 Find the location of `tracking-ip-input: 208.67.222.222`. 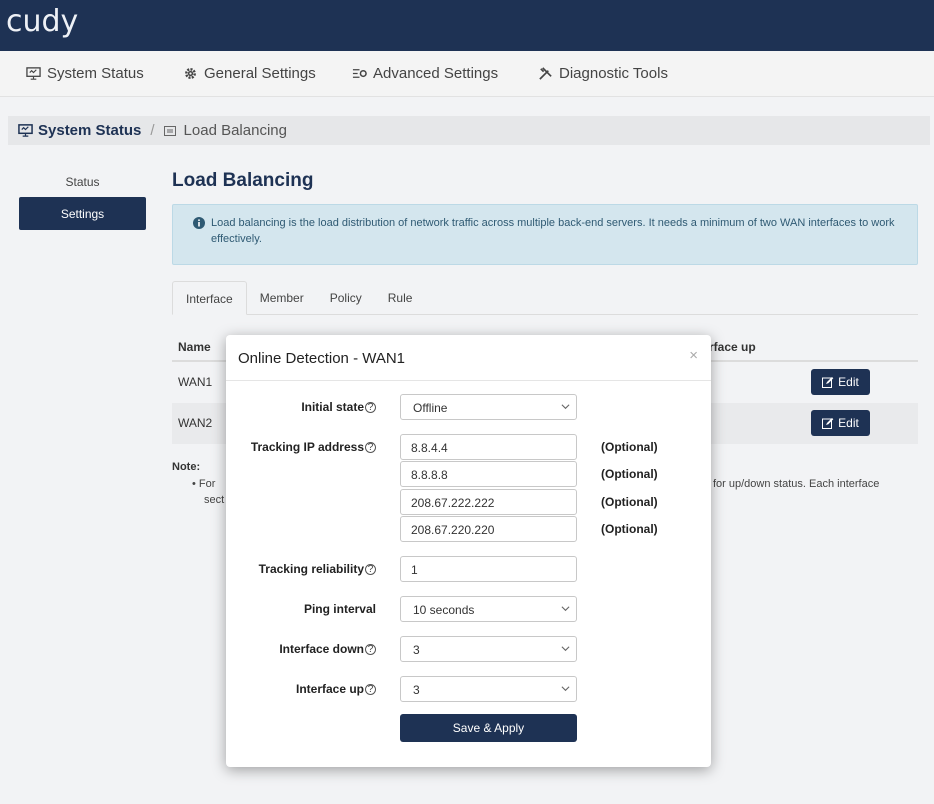

tracking-ip-input: 208.67.222.222 is located at coordinates (488, 502).